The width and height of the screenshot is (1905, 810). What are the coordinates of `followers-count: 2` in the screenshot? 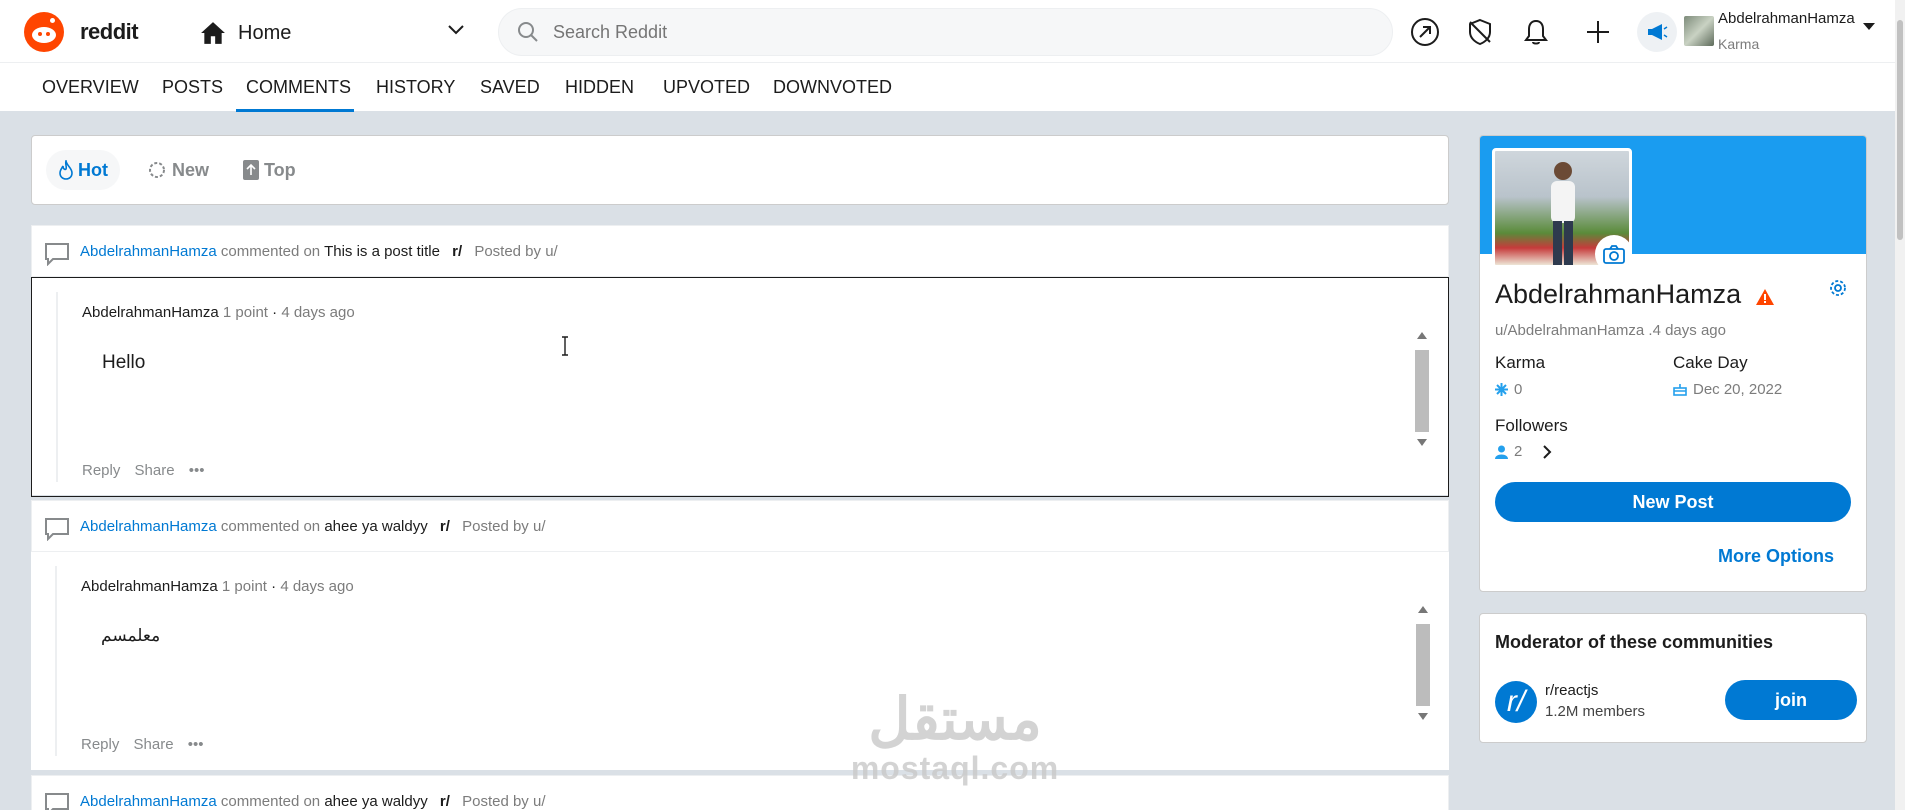 It's located at (1518, 451).